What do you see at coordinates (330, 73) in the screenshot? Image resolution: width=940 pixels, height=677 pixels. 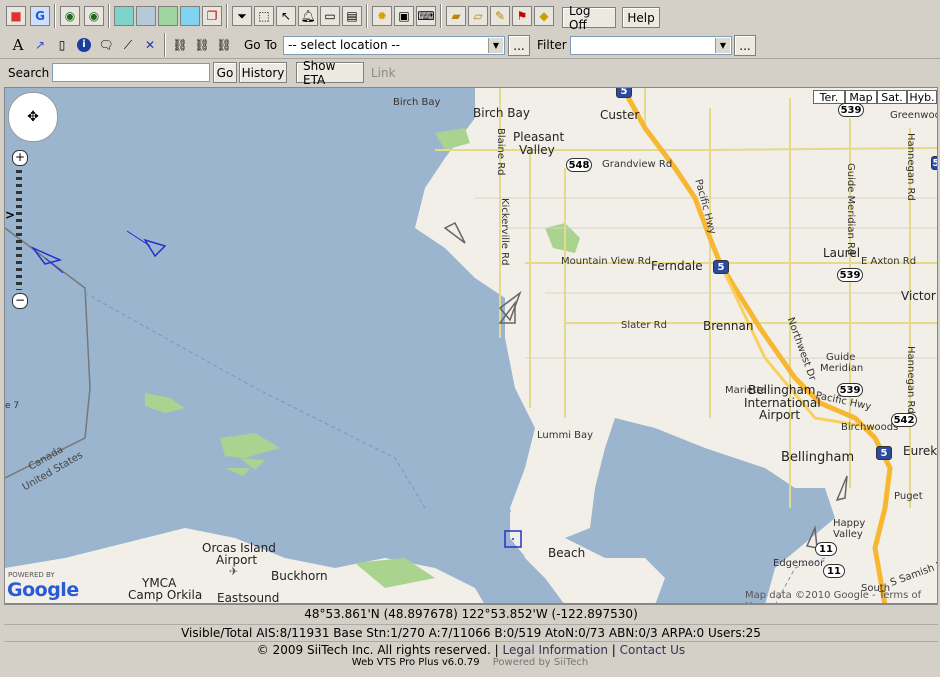 I see `show-eta-button: Show ETA` at bounding box center [330, 73].